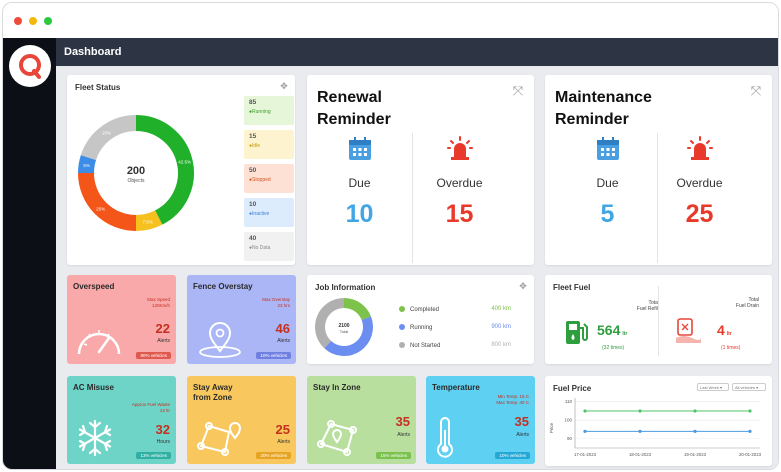  Describe the element at coordinates (361, 420) in the screenshot. I see `stay-in-zone-tile: Stay In Zone 35 Alerts 15% vehicles` at that location.